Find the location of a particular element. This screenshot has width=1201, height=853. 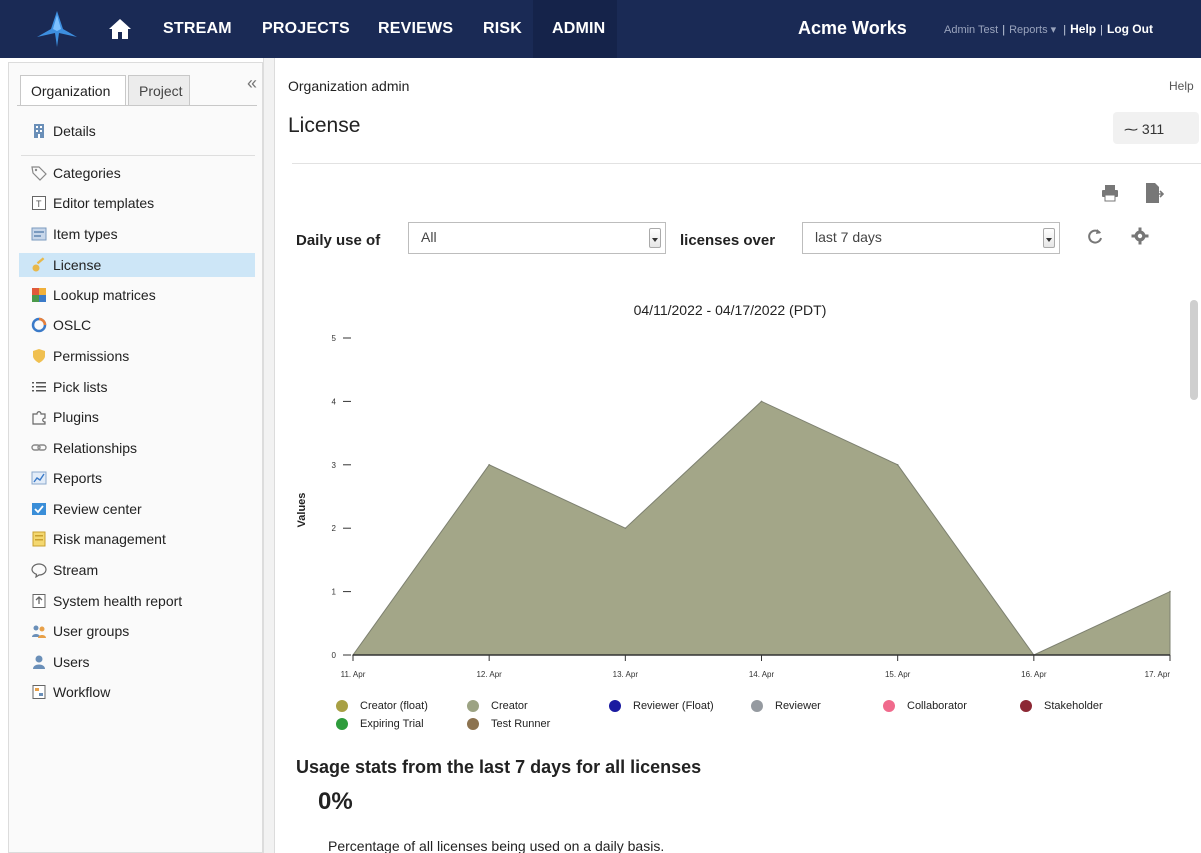

sidebar-item-relationships: Relationships is located at coordinates (137, 448).